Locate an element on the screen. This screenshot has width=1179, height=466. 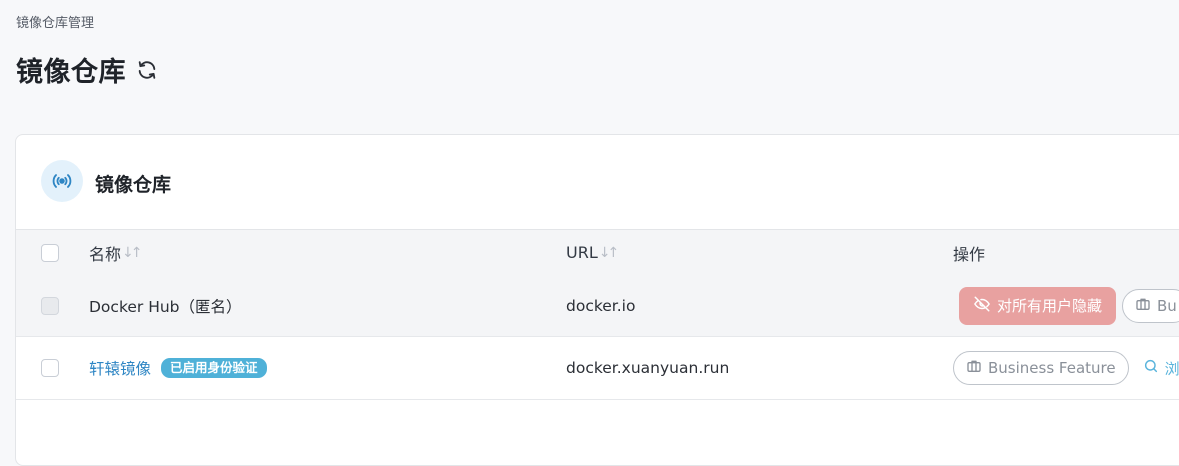
broadcast-icon is located at coordinates (62, 181).